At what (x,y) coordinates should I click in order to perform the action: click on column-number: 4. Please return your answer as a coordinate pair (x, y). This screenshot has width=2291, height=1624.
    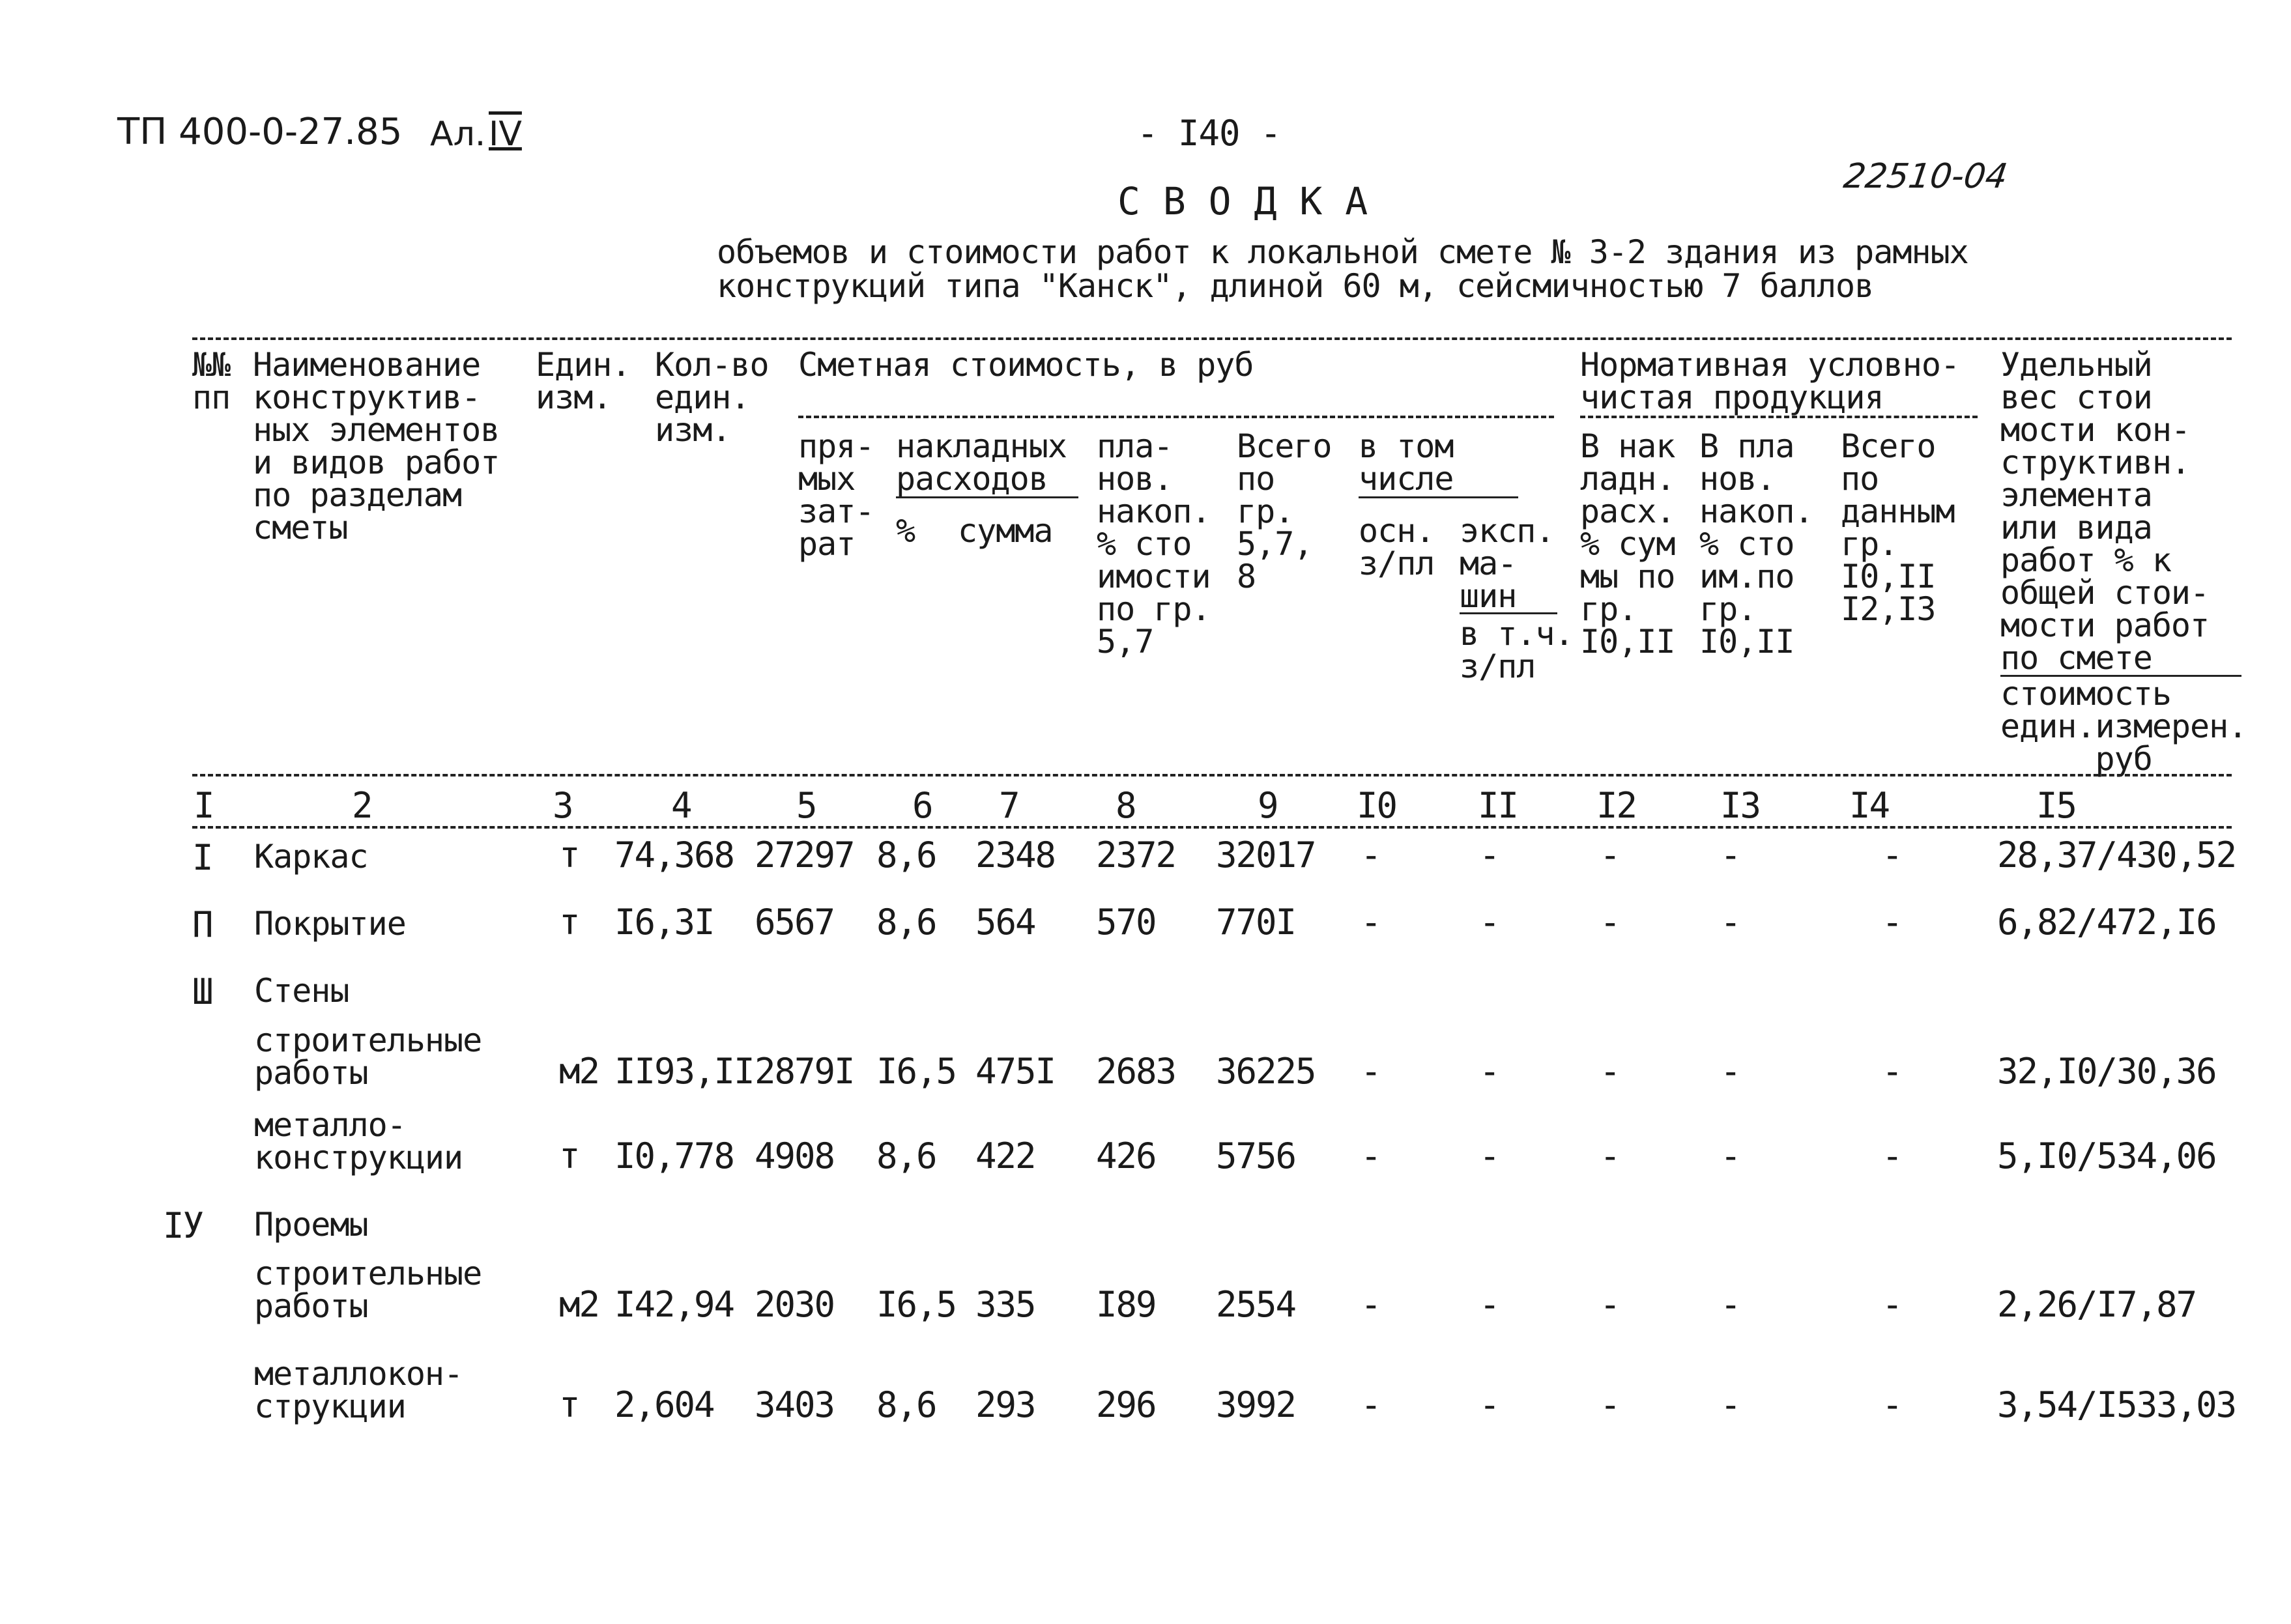
    Looking at the image, I should click on (681, 806).